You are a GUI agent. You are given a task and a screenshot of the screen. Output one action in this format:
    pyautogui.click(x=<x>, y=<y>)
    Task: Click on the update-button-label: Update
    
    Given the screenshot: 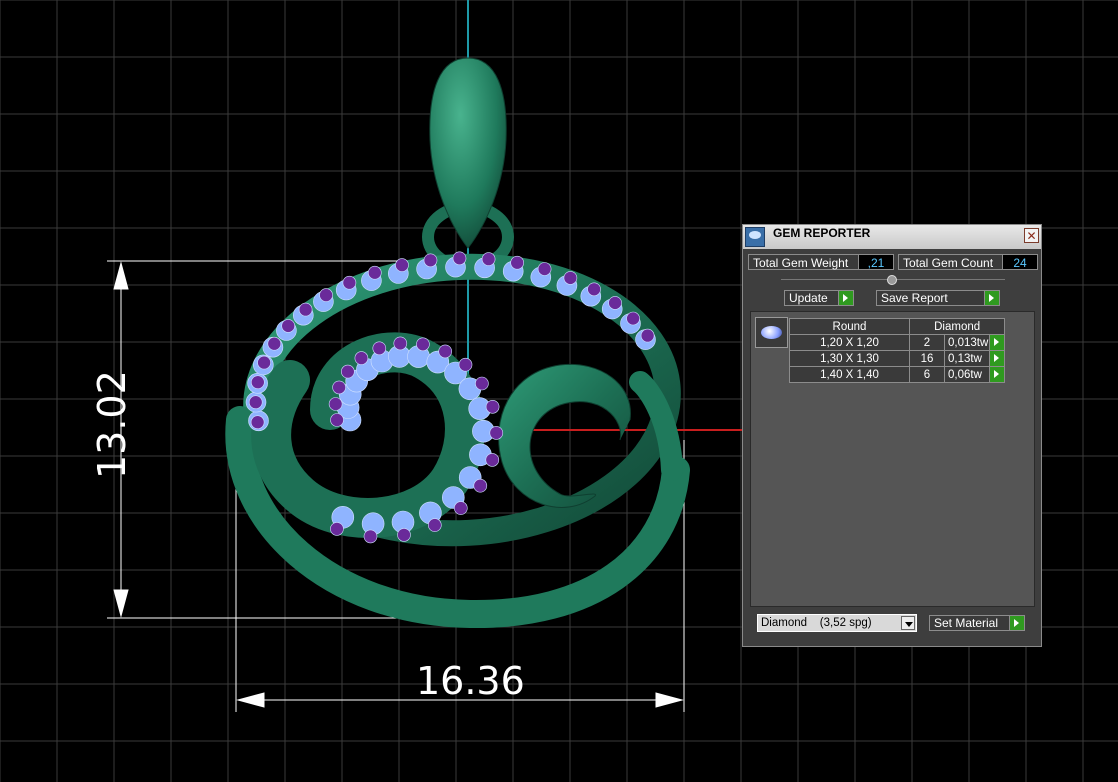 What is the action you would take?
    pyautogui.click(x=808, y=298)
    